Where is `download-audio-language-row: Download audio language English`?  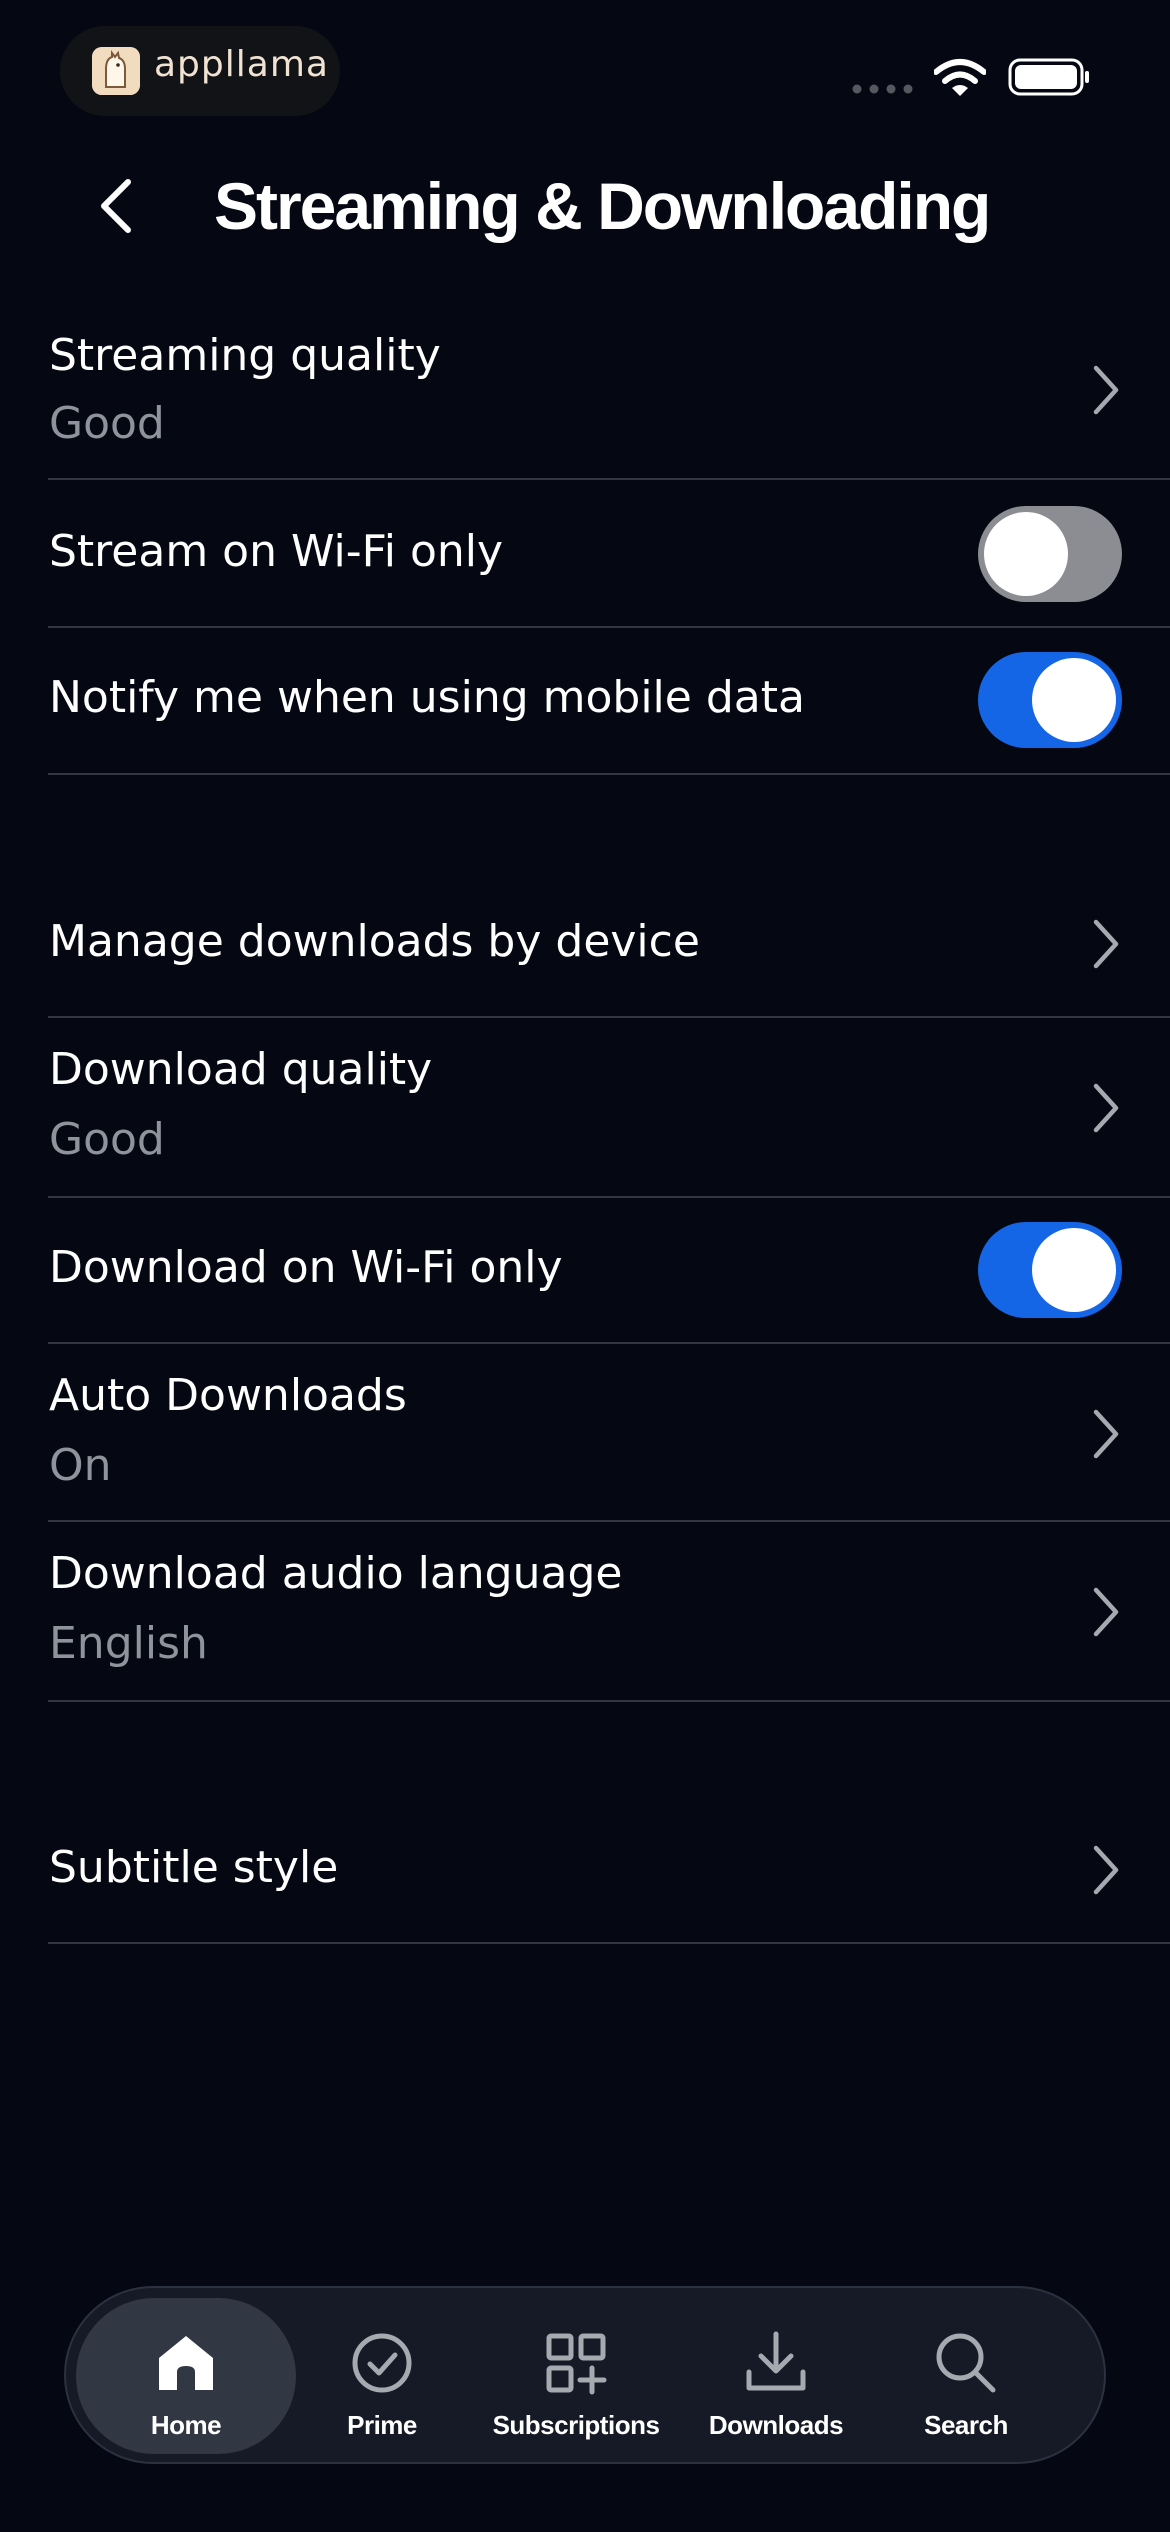
download-audio-language-row: Download audio language English is located at coordinates (609, 1612).